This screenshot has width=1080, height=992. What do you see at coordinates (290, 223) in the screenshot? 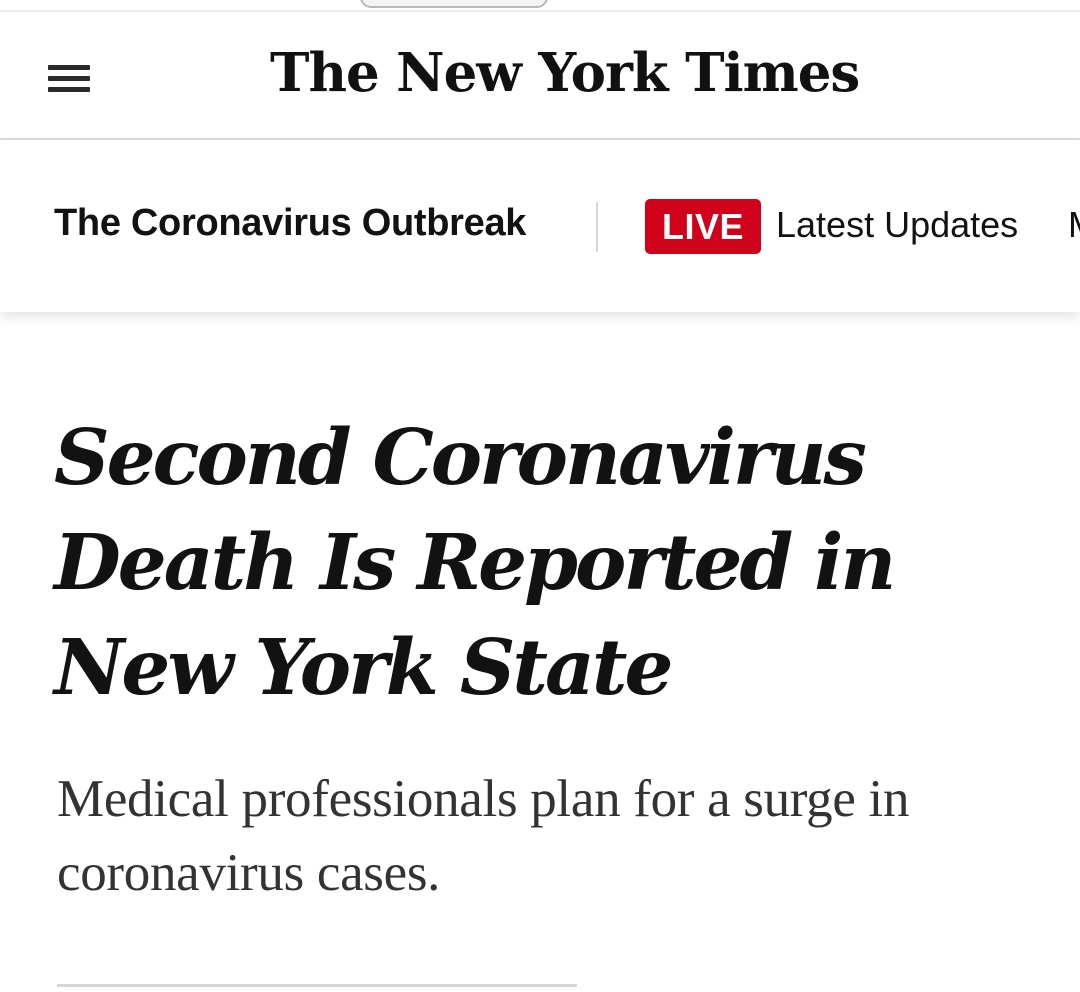
I see `section-title: The Coronavirus Outbreak` at bounding box center [290, 223].